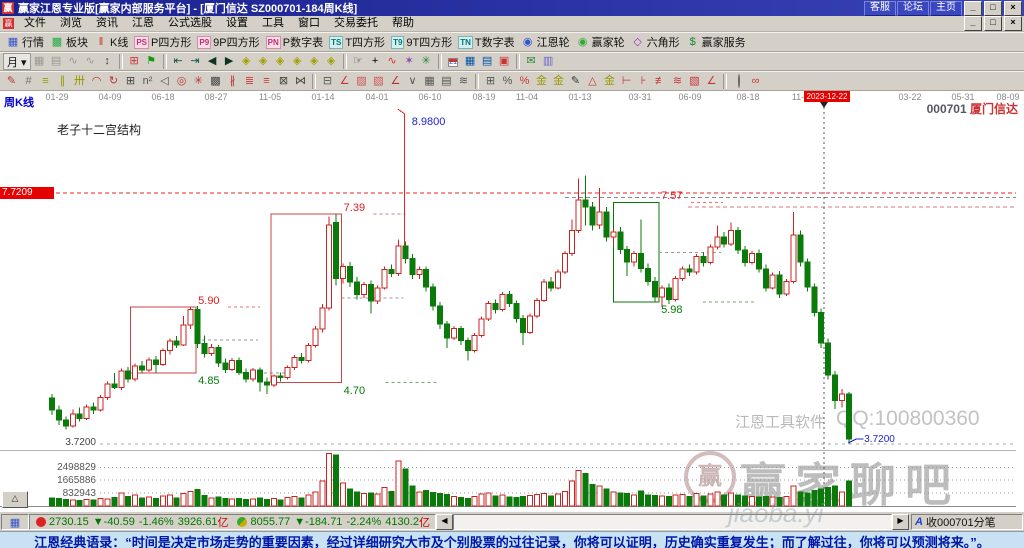  Describe the element at coordinates (486, 42) in the screenshot. I see `t-table-button: TN T数字表` at that location.